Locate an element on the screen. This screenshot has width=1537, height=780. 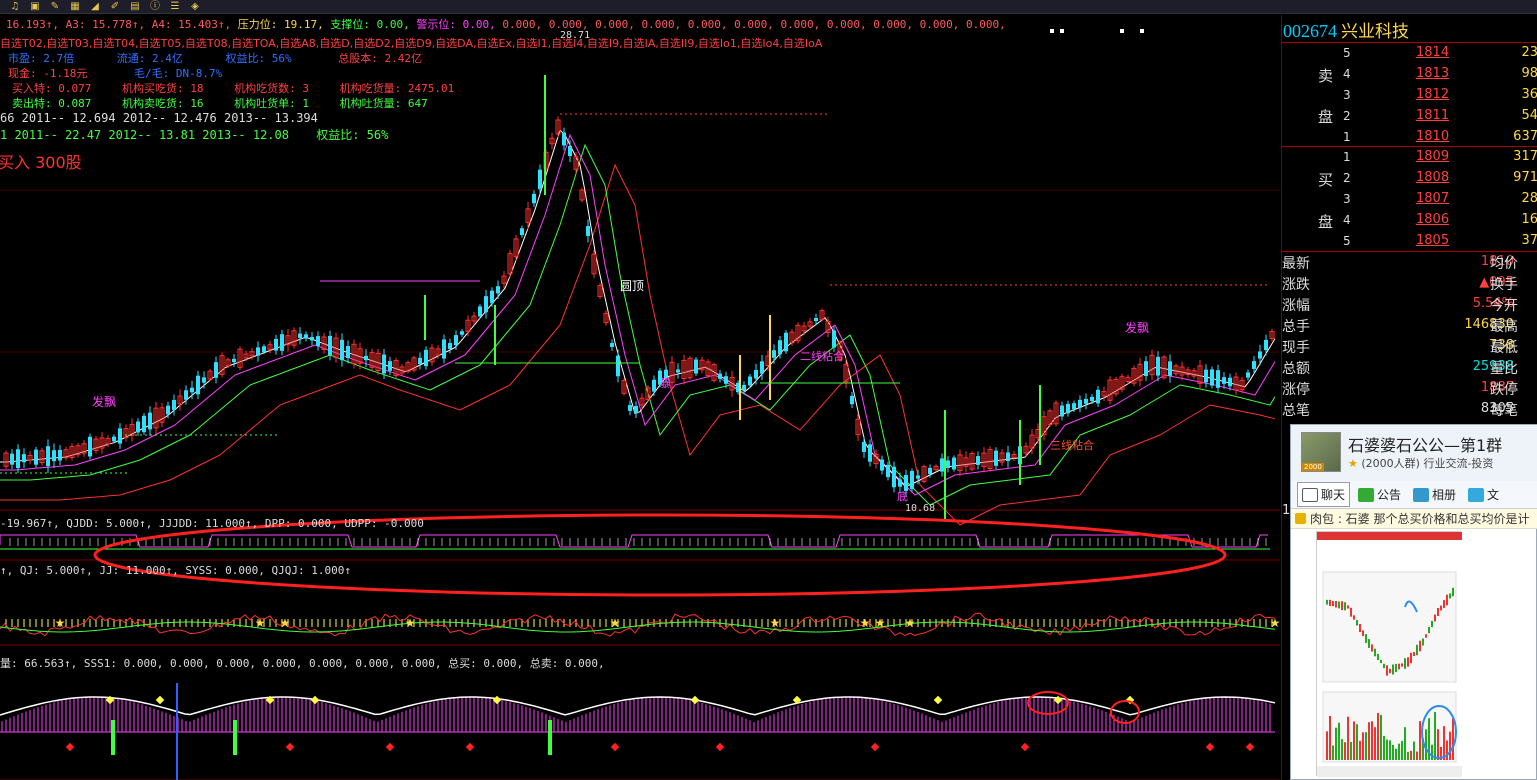
cash-line: 现金: -1.18元 毛/毛: DN-8.7% is located at coordinates (115, 73).